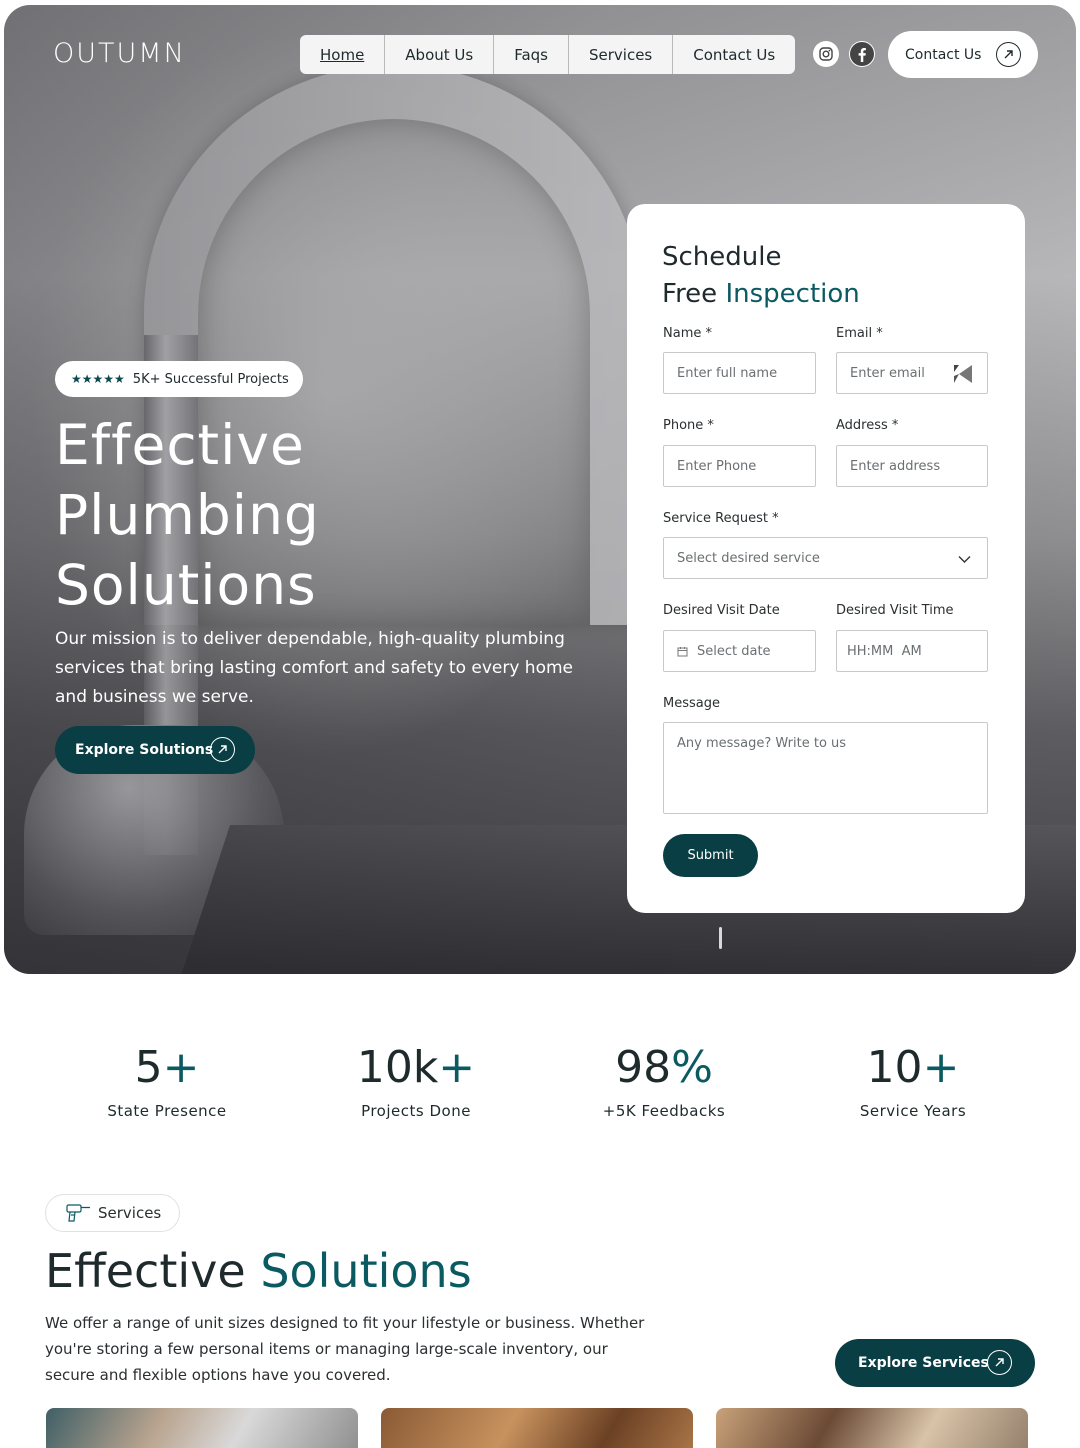 Image resolution: width=1080 pixels, height=1448 pixels. What do you see at coordinates (943, 54) in the screenshot?
I see `header-contact-label: Contact Us` at bounding box center [943, 54].